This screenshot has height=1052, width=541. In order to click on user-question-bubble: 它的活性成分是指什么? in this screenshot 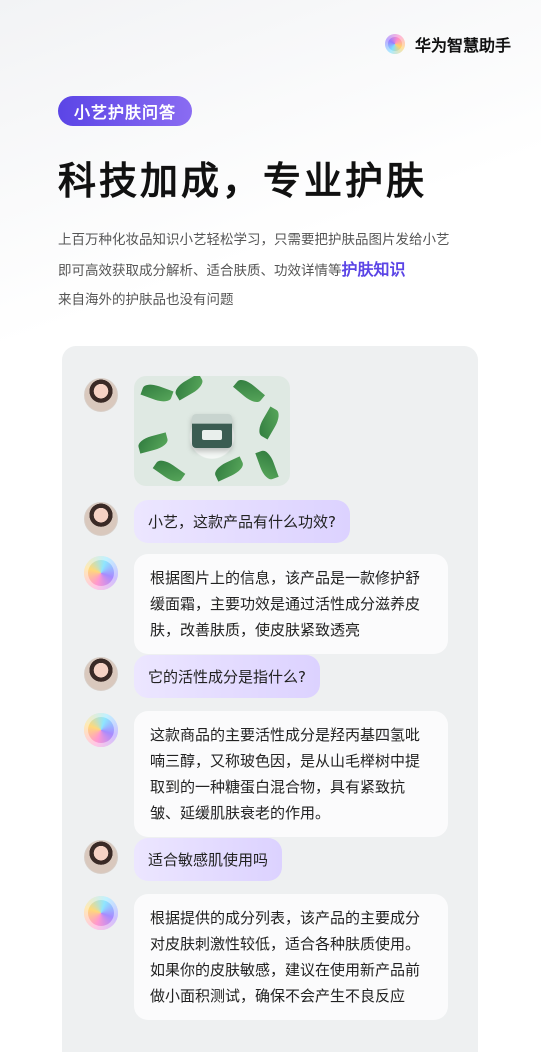, I will do `click(227, 676)`.